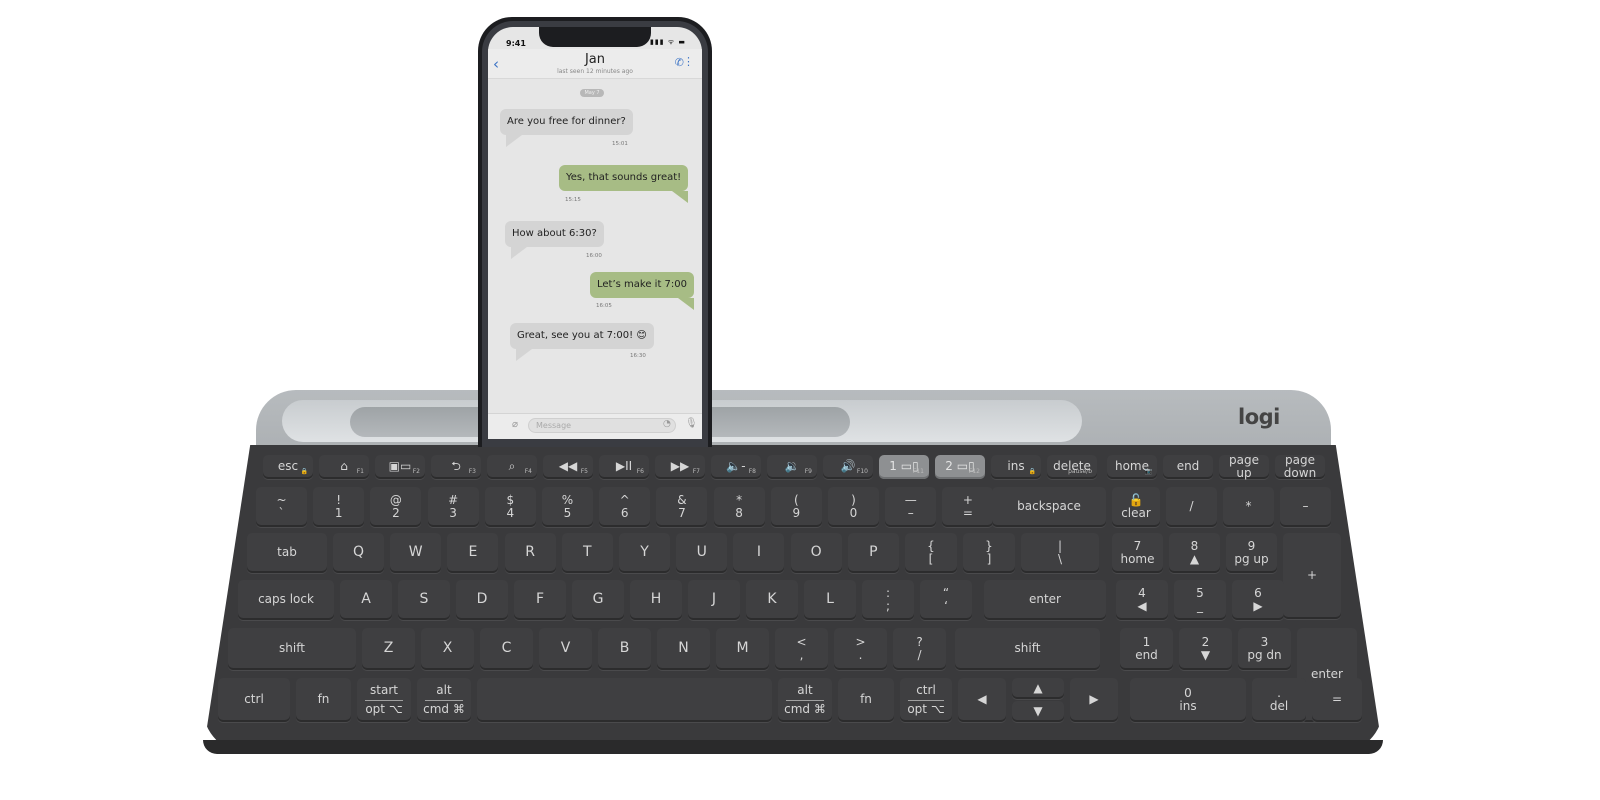 The width and height of the screenshot is (1600, 800). Describe the element at coordinates (691, 423) in the screenshot. I see `microphone-icon: 🎙` at that location.